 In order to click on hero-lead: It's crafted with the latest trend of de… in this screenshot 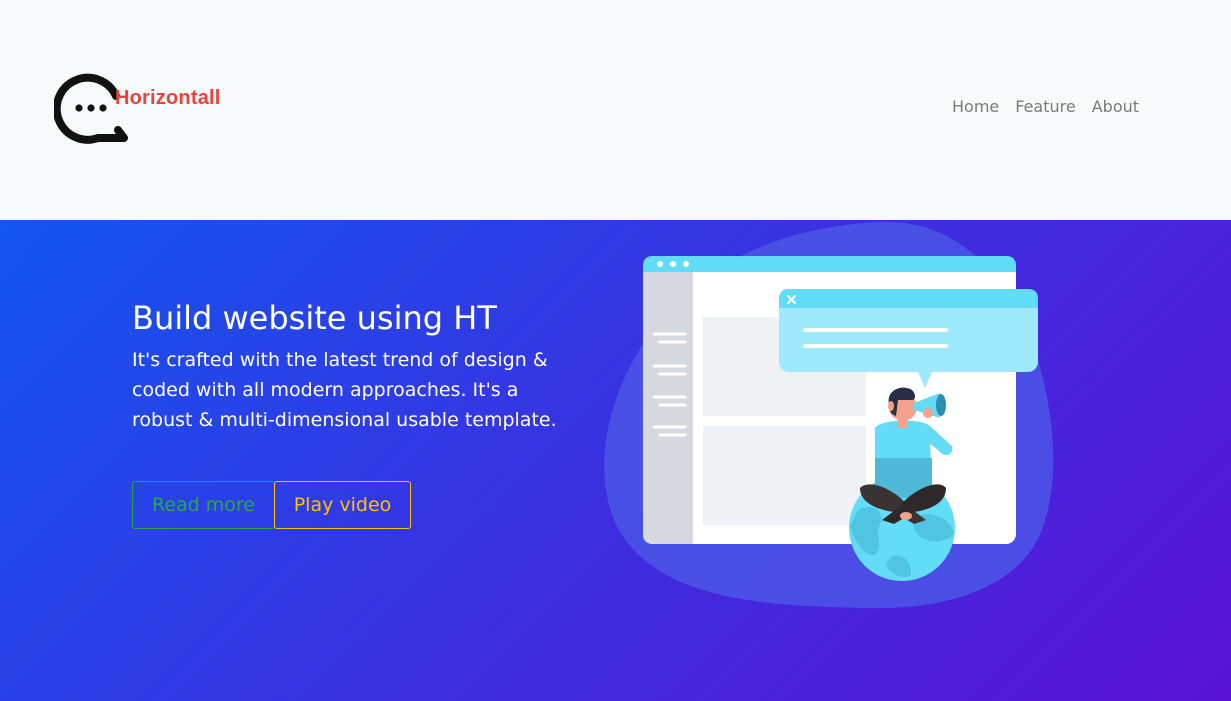, I will do `click(344, 390)`.